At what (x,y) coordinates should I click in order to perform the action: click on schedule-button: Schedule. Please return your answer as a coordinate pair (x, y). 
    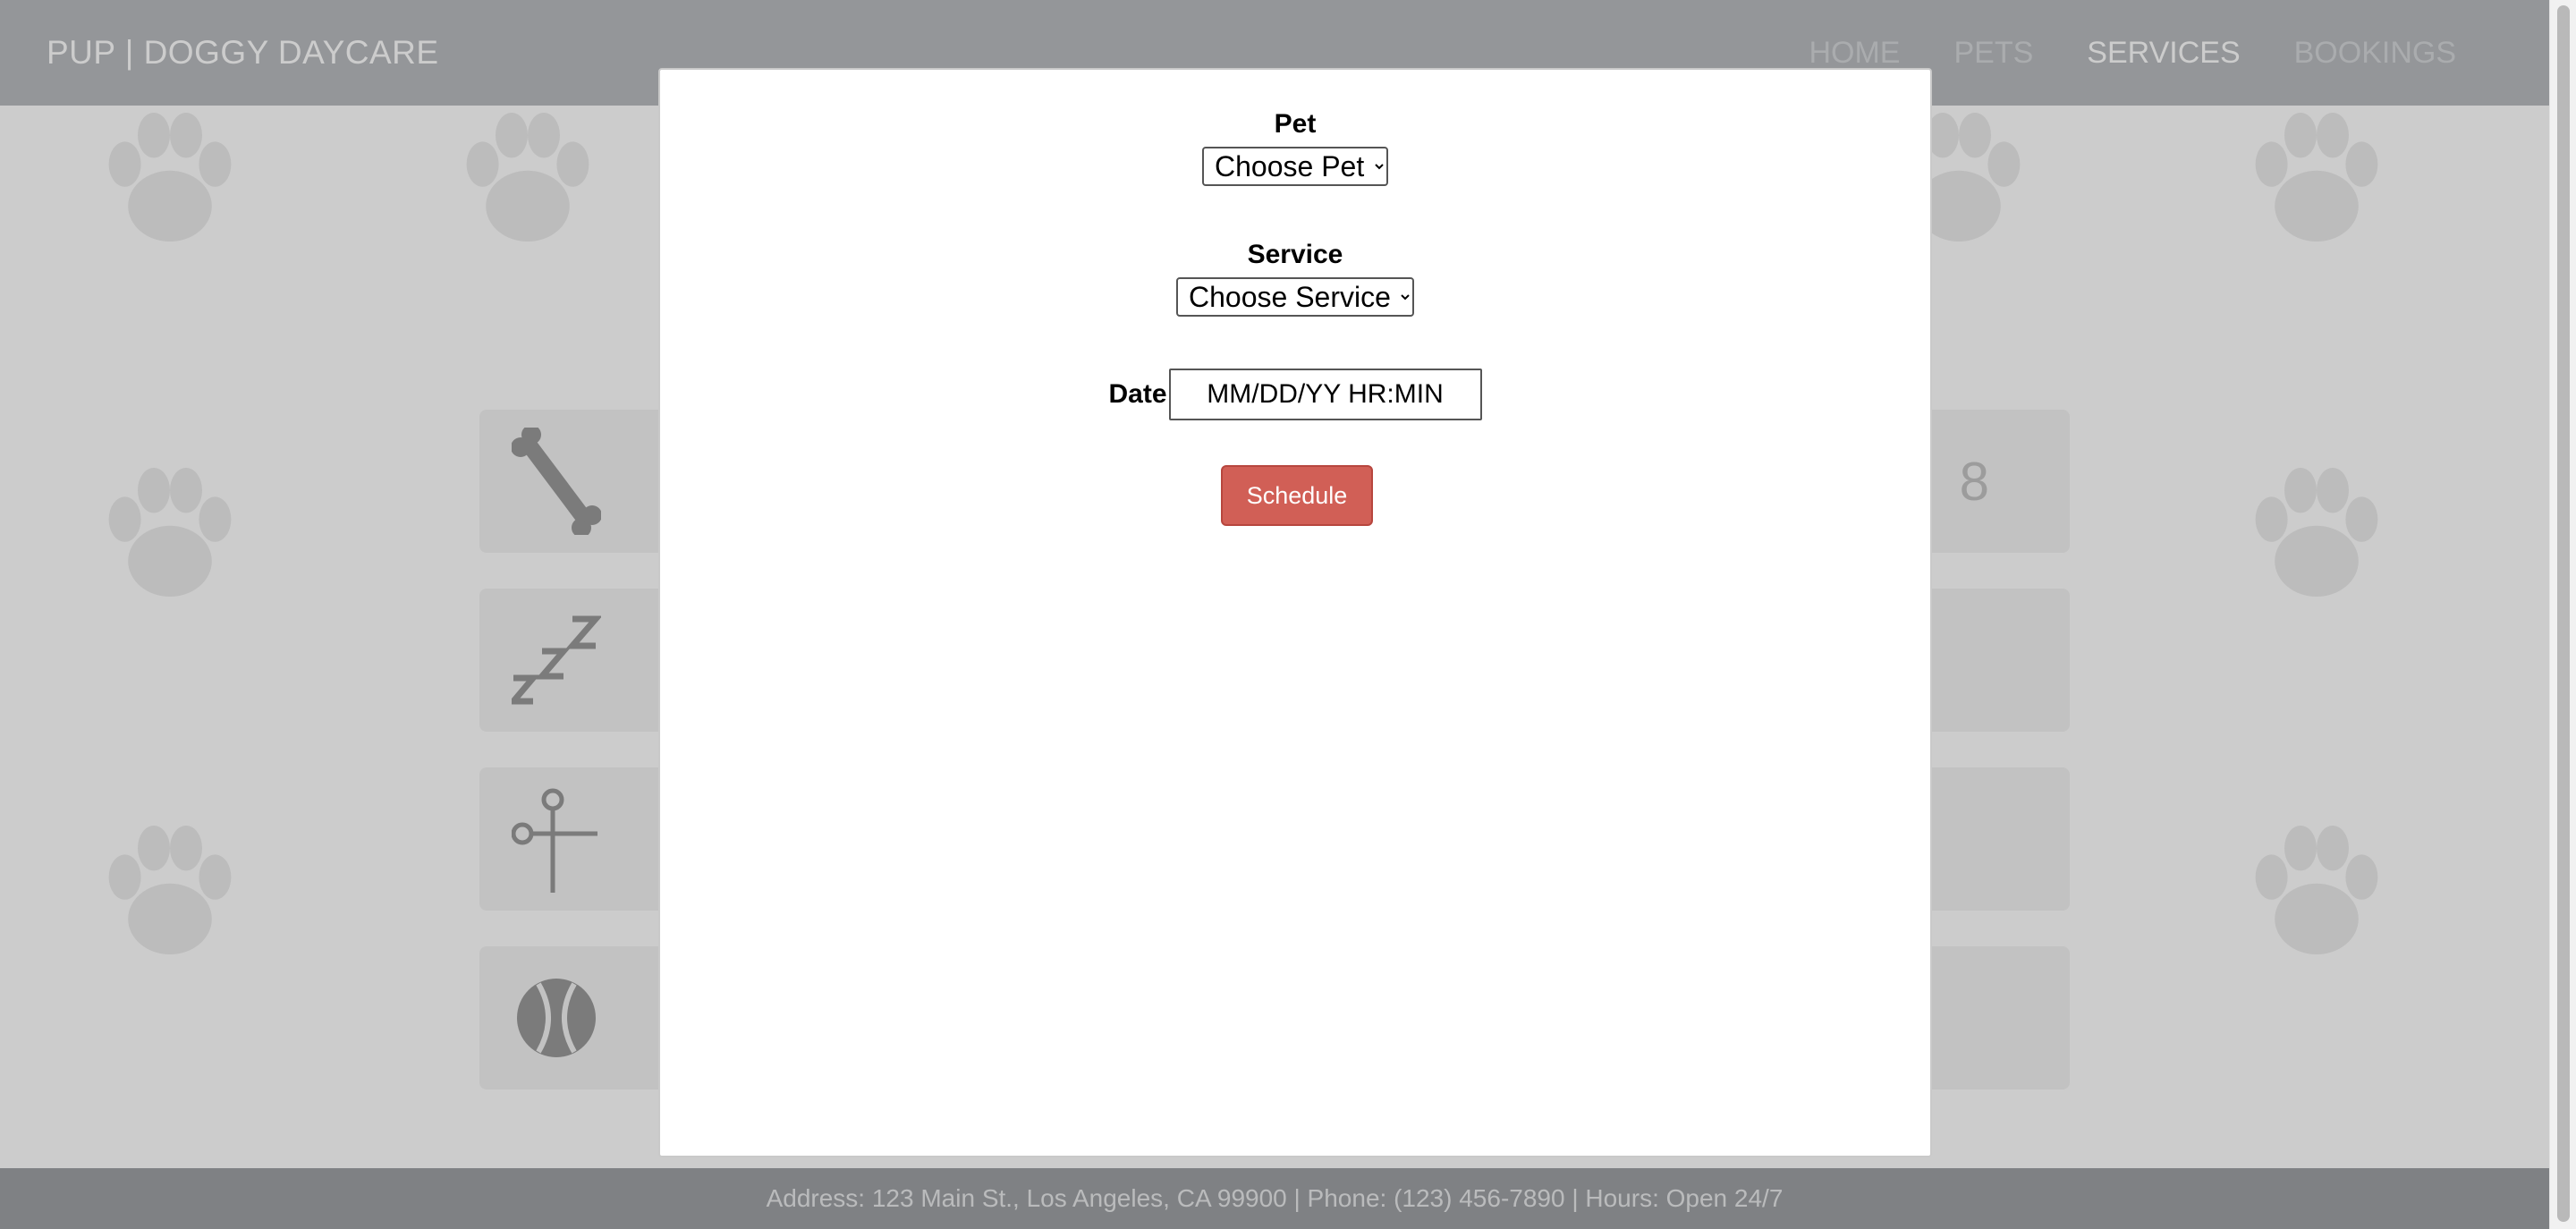
    Looking at the image, I should click on (1297, 495).